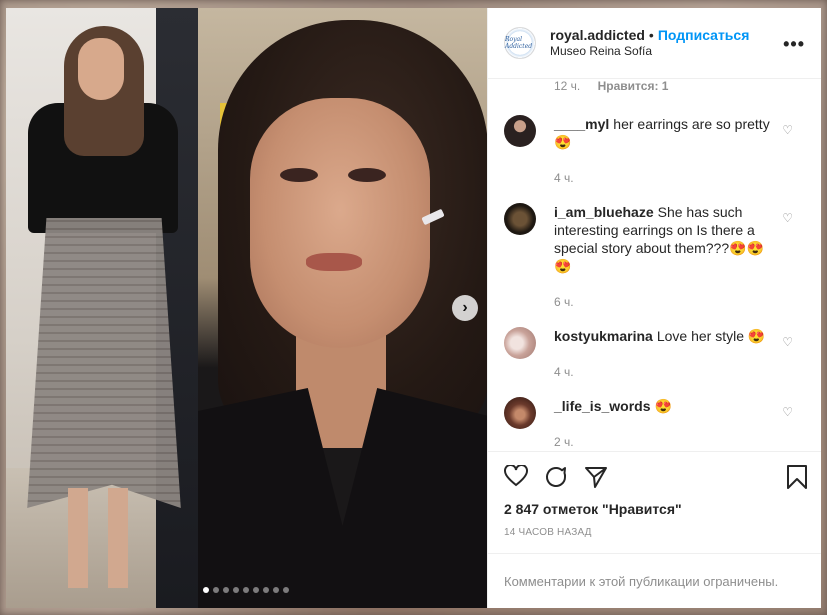 This screenshot has width=827, height=615. Describe the element at coordinates (520, 43) in the screenshot. I see `avatar: Royal Addicted` at that location.